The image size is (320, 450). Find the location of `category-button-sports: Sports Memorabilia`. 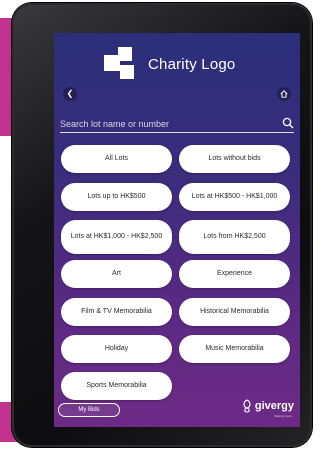

category-button-sports: Sports Memorabilia is located at coordinates (116, 386).